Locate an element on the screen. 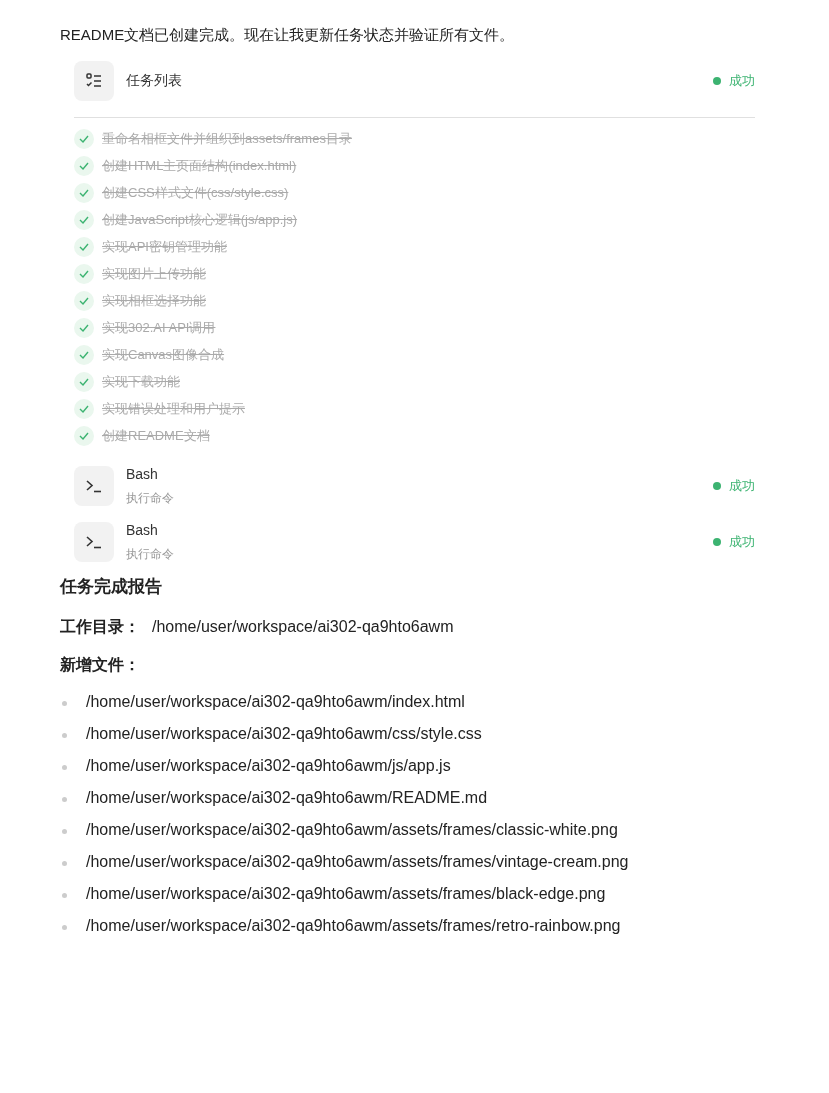  tool-title: 任务列表 is located at coordinates (154, 80).